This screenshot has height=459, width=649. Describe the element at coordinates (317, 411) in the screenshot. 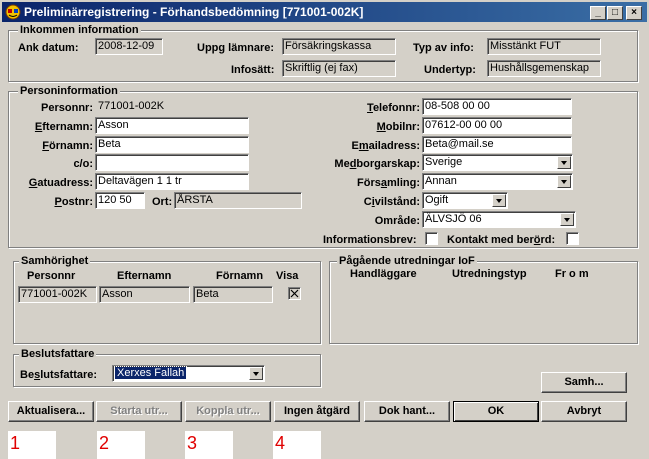

I see `ingen-atgard-button: Ingen åtgärd` at that location.